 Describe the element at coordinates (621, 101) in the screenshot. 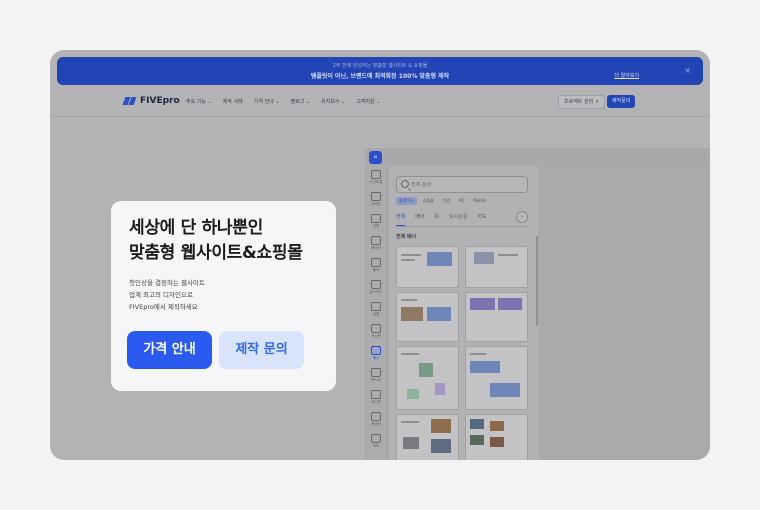

I see `make-inquiry-button: 제작문의` at that location.